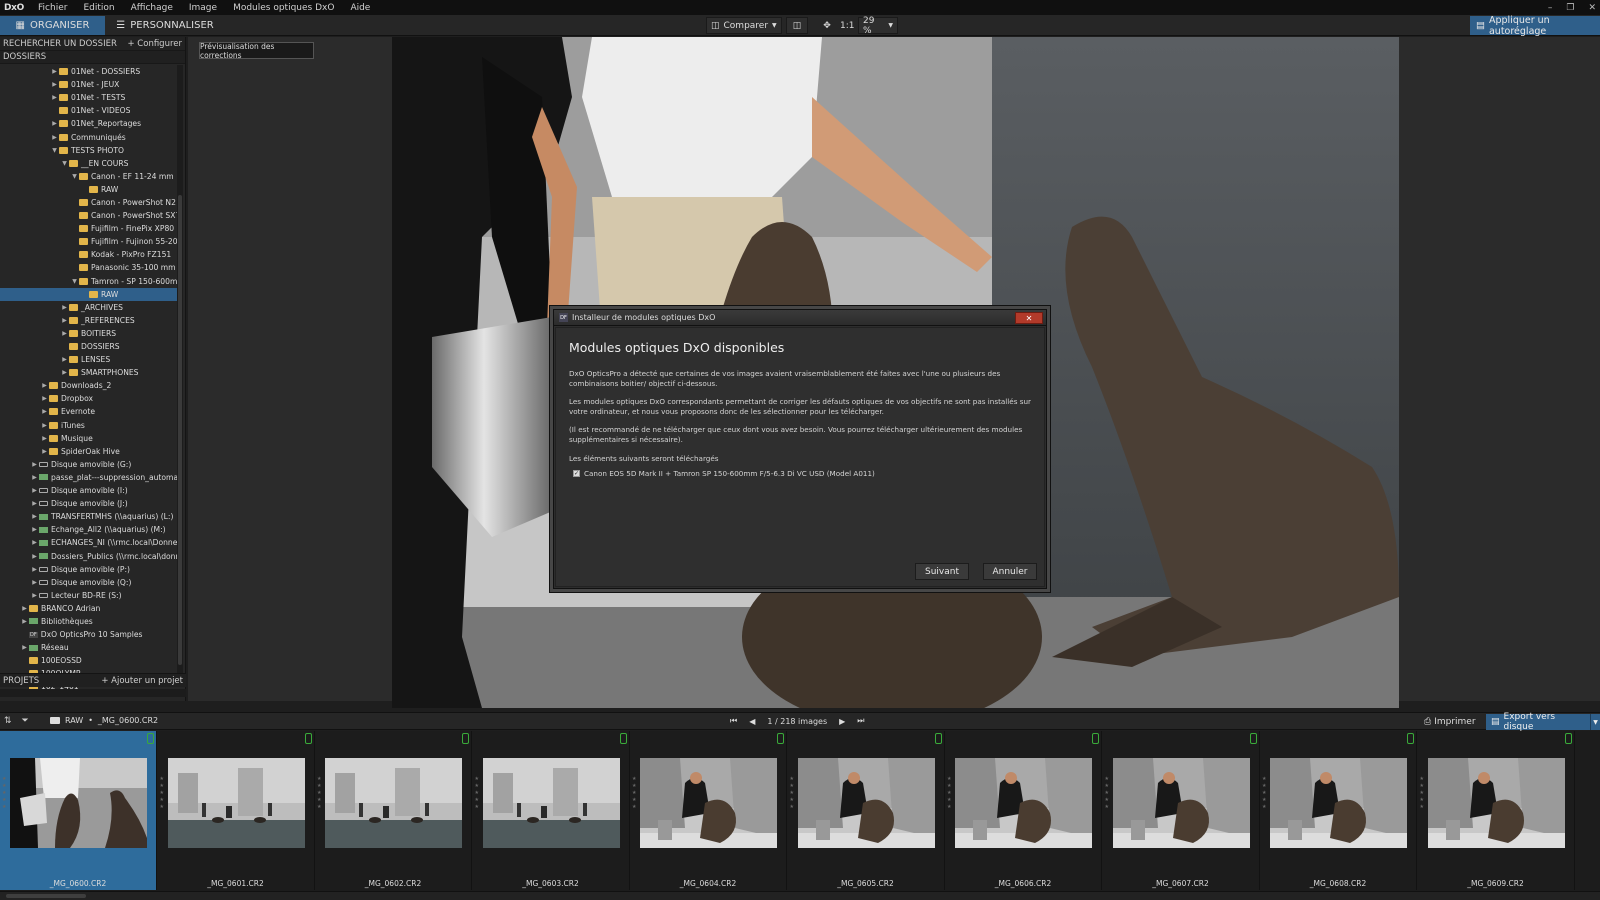 The image size is (1600, 900). I want to click on filmstrip-thumbnail: ★ ★ ★ ★ ★ _MG_0600.CR2, so click(78, 810).